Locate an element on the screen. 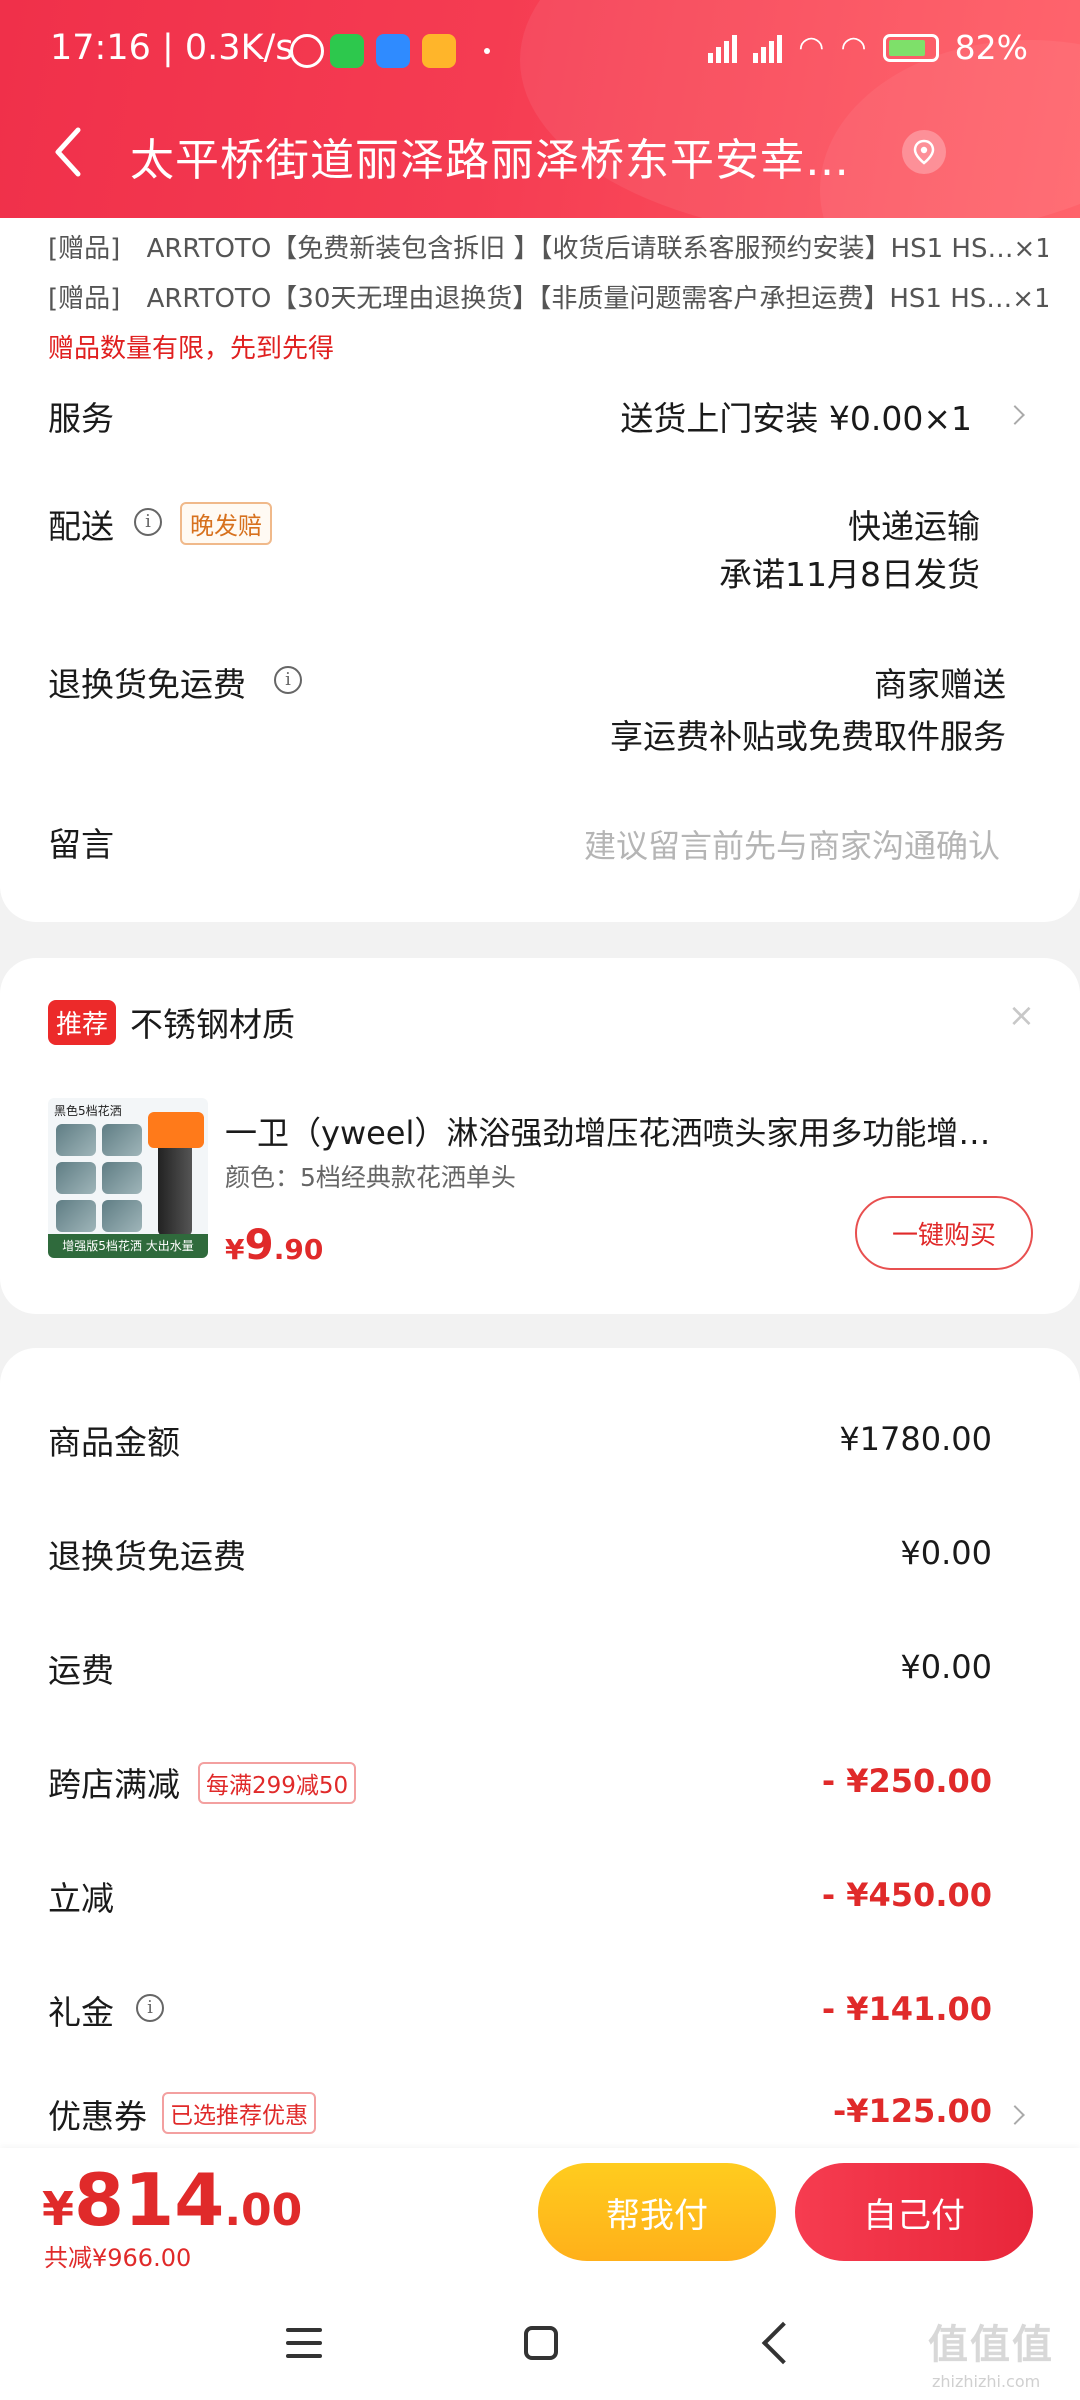 This screenshot has width=1080, height=2400. checkout-bar: ¥814.00 共减¥966.00 帮我付 自己付 is located at coordinates (540, 2218).